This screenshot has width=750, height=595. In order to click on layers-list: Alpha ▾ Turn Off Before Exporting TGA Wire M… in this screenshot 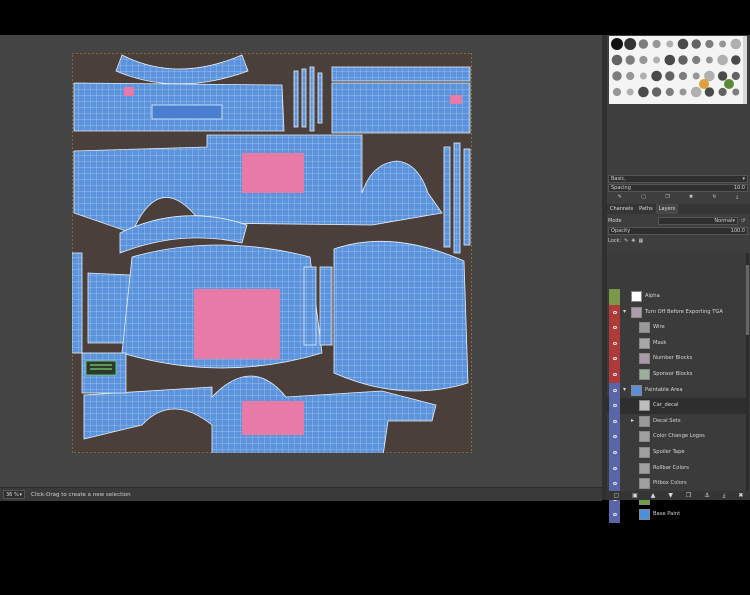, I will do `click(678, 388)`.